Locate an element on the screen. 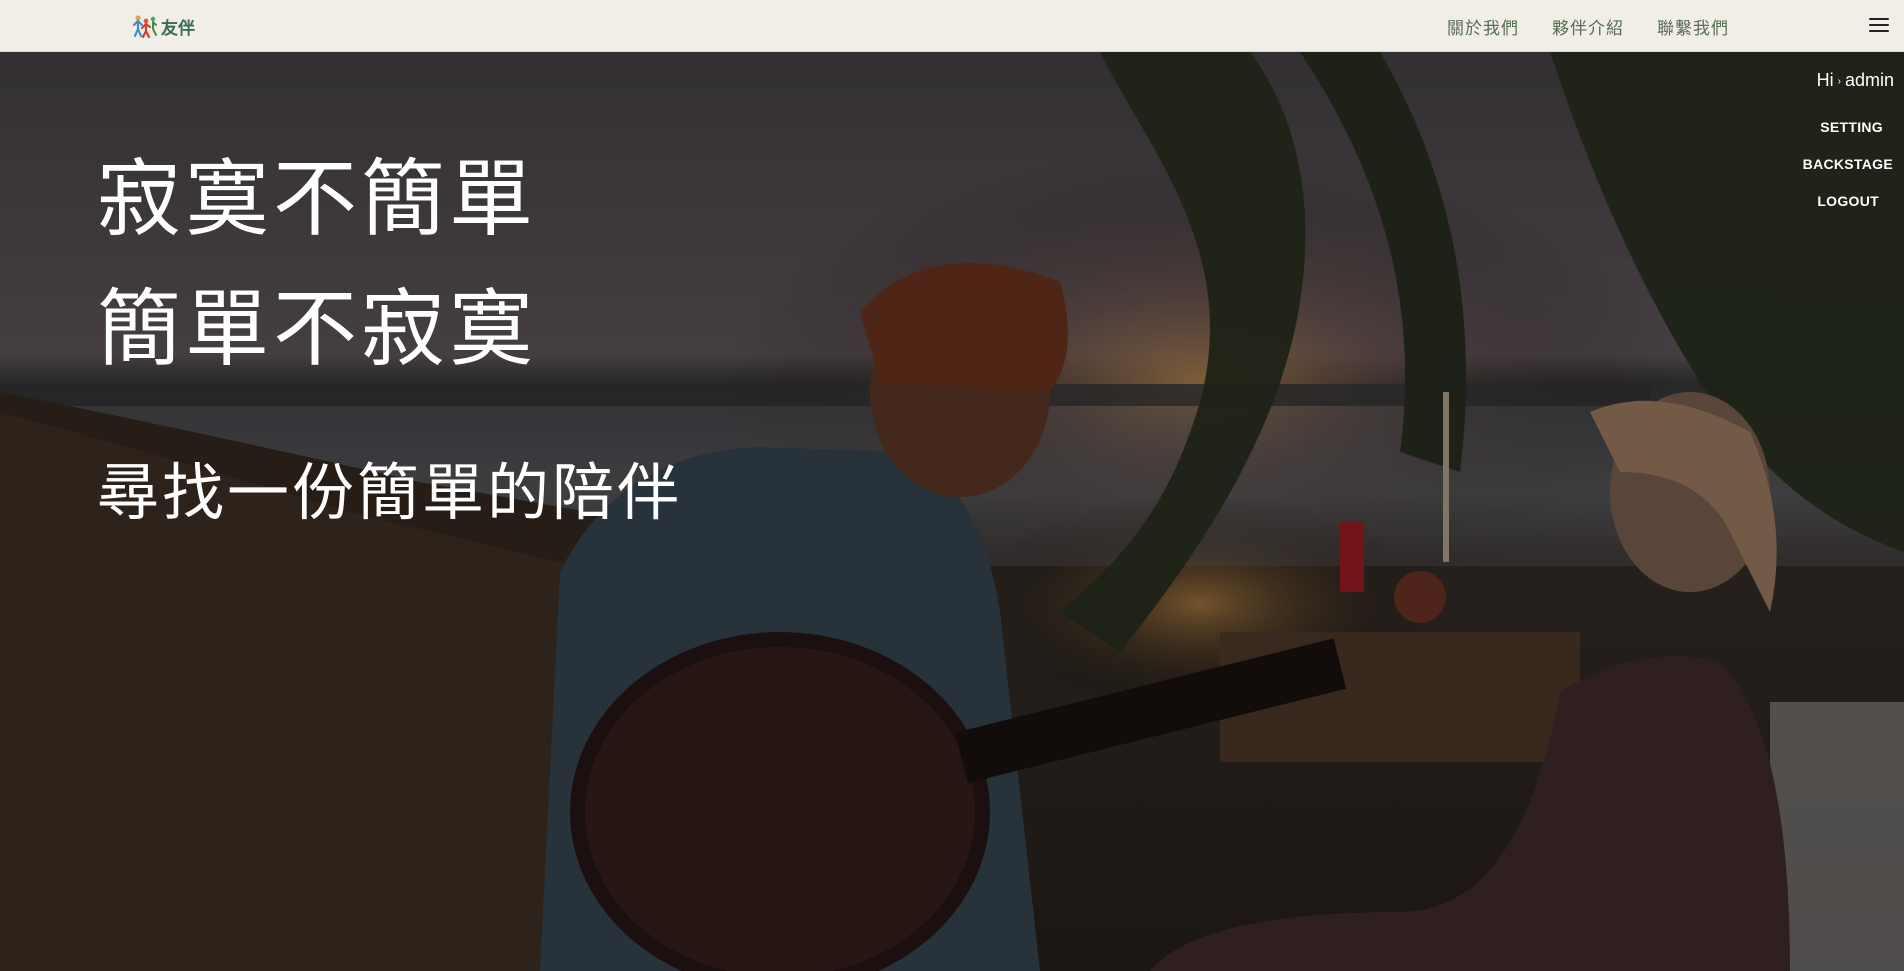  nav-links: 關於我們 夥伴介紹 聯繫我們 is located at coordinates (1571, 26).